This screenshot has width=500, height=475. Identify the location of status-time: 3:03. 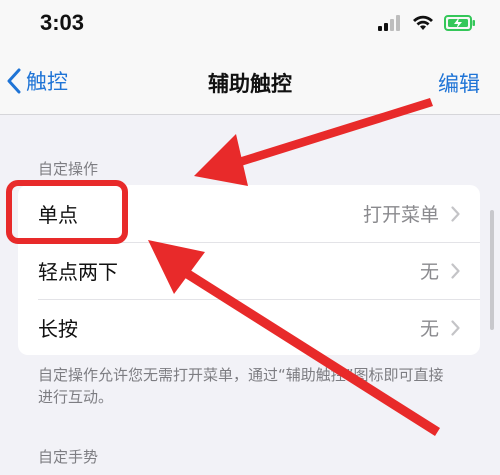
(62, 22).